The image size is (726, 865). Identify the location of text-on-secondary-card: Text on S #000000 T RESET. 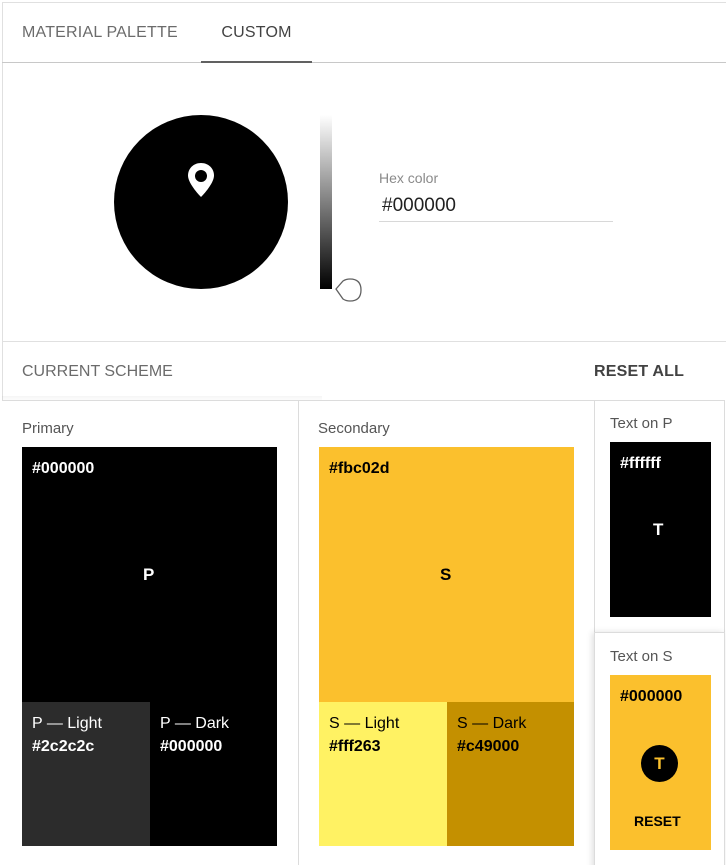
(659, 748).